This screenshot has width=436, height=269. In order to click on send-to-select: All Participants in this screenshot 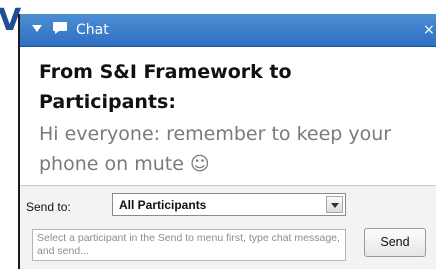, I will do `click(229, 204)`.